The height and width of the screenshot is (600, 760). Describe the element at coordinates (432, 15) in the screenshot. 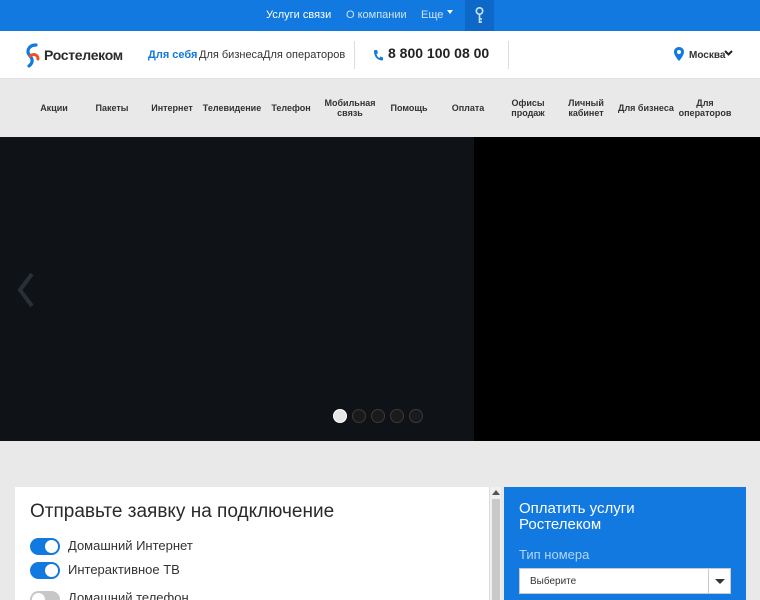

I see `topbar-more: Еще` at that location.